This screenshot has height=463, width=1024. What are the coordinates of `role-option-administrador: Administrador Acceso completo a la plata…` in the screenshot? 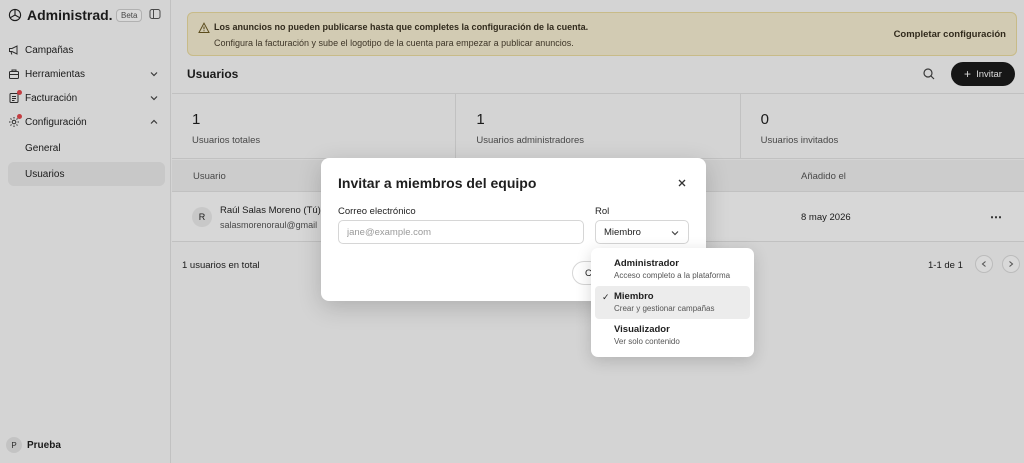 It's located at (672, 269).